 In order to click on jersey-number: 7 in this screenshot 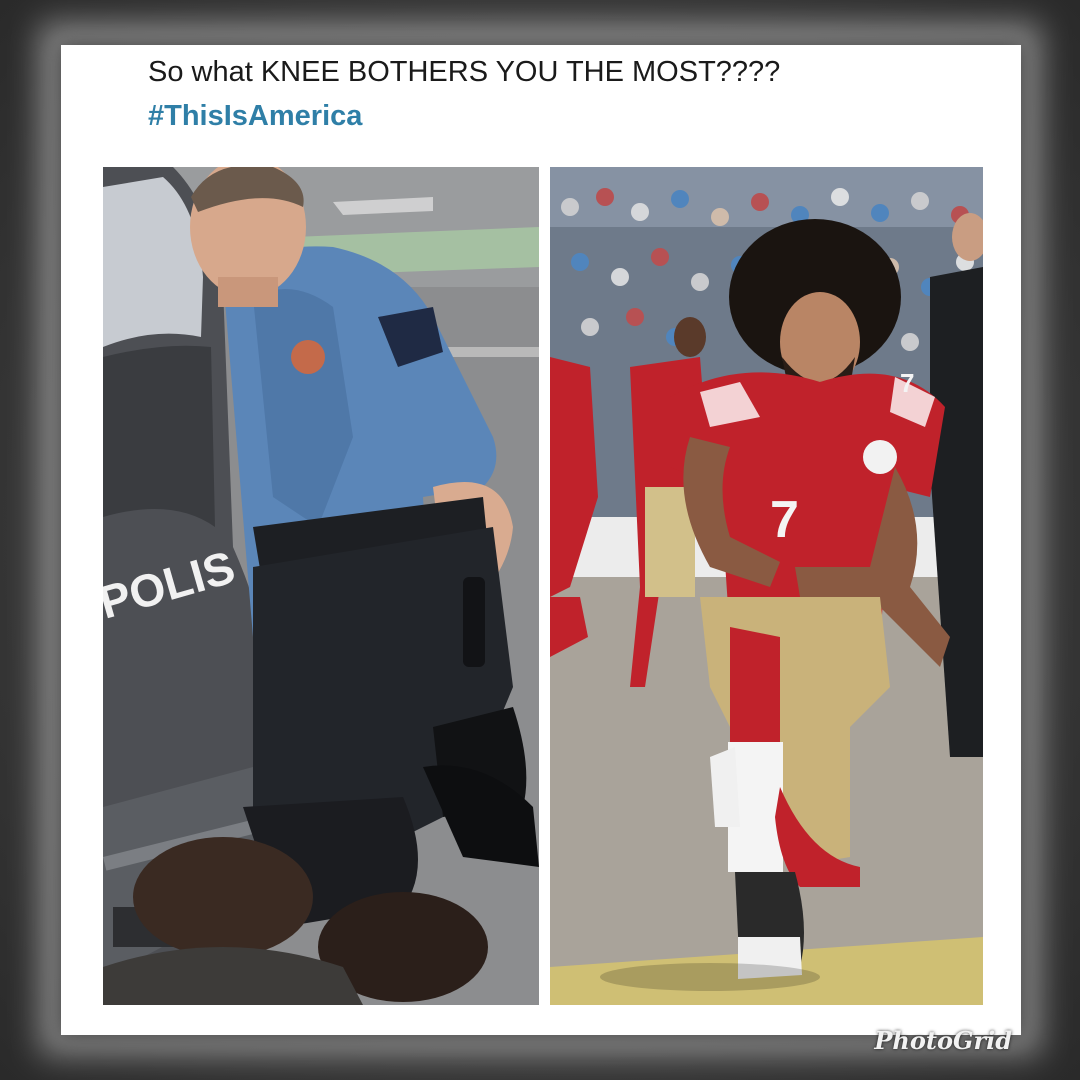, I will do `click(784, 520)`.